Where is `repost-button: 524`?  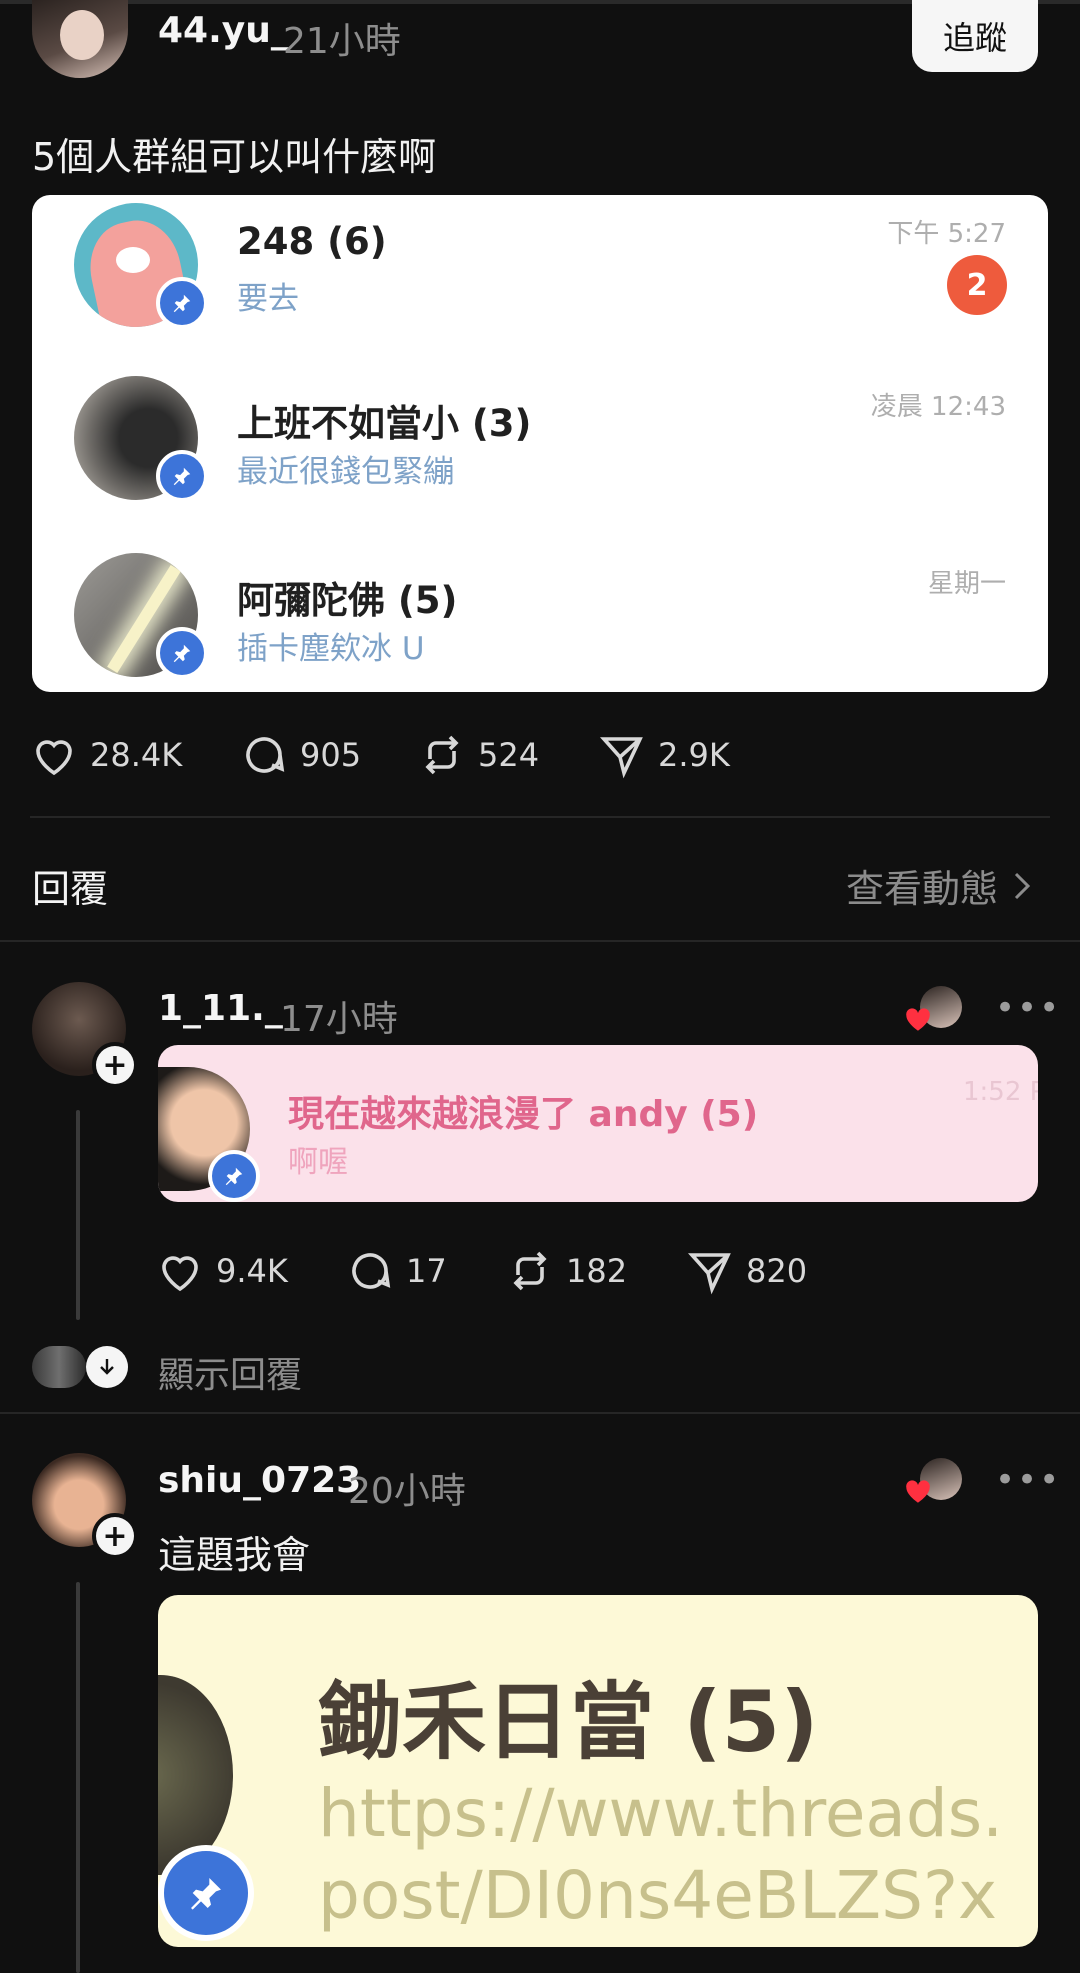
repost-button: 524 is located at coordinates (478, 755).